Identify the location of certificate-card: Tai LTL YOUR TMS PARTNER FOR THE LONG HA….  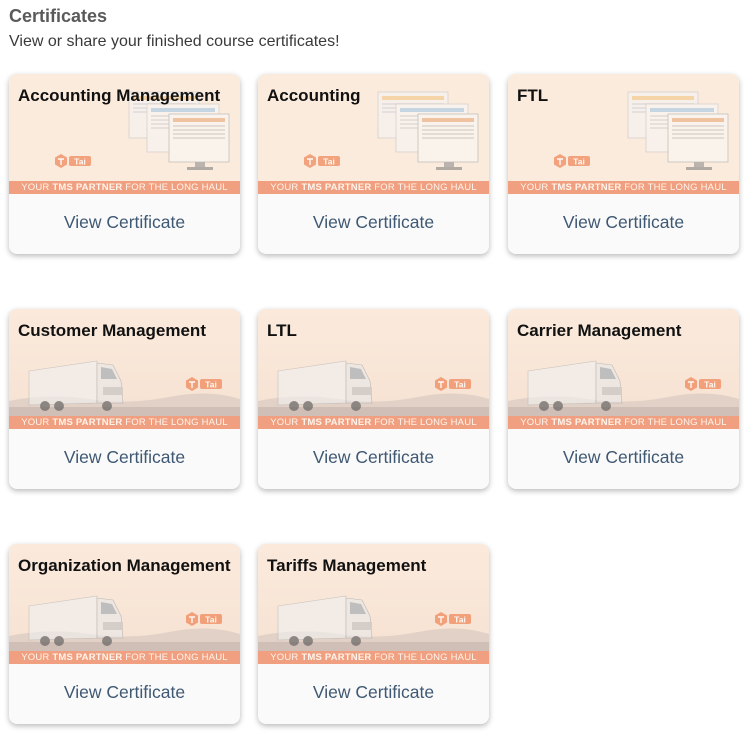
(373, 399).